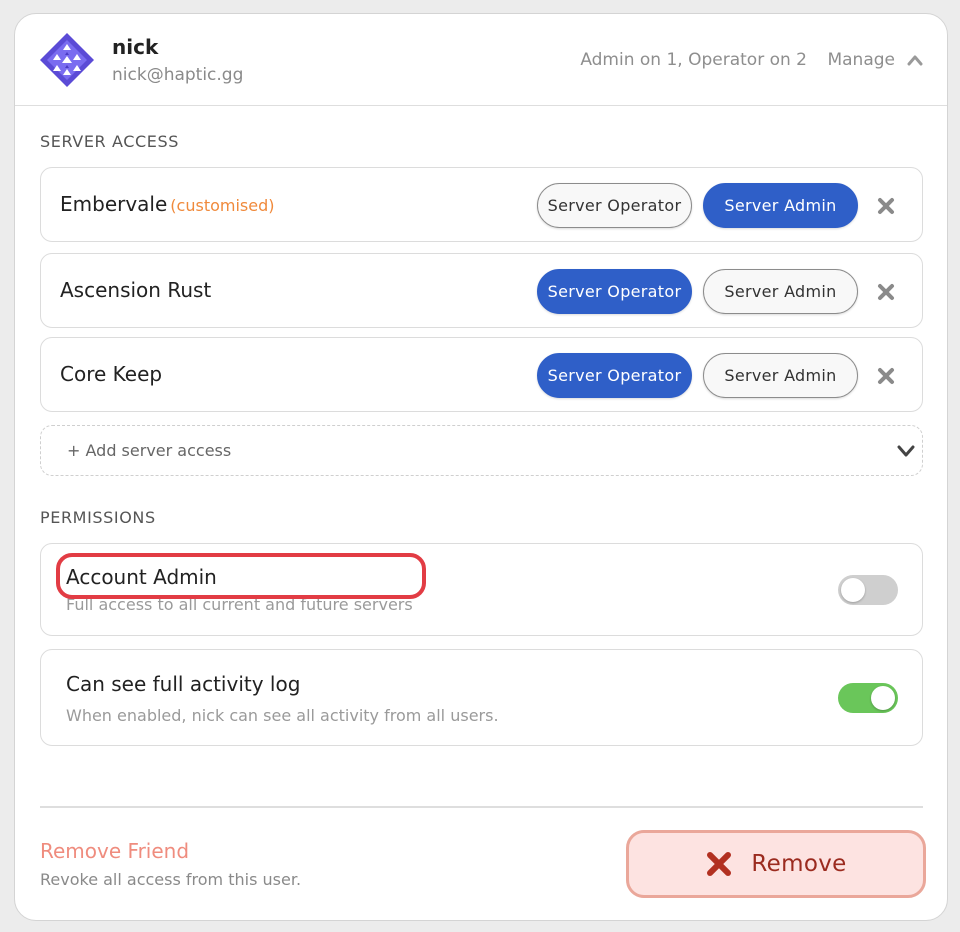  Describe the element at coordinates (906, 451) in the screenshot. I see `chevron-down-icon` at that location.